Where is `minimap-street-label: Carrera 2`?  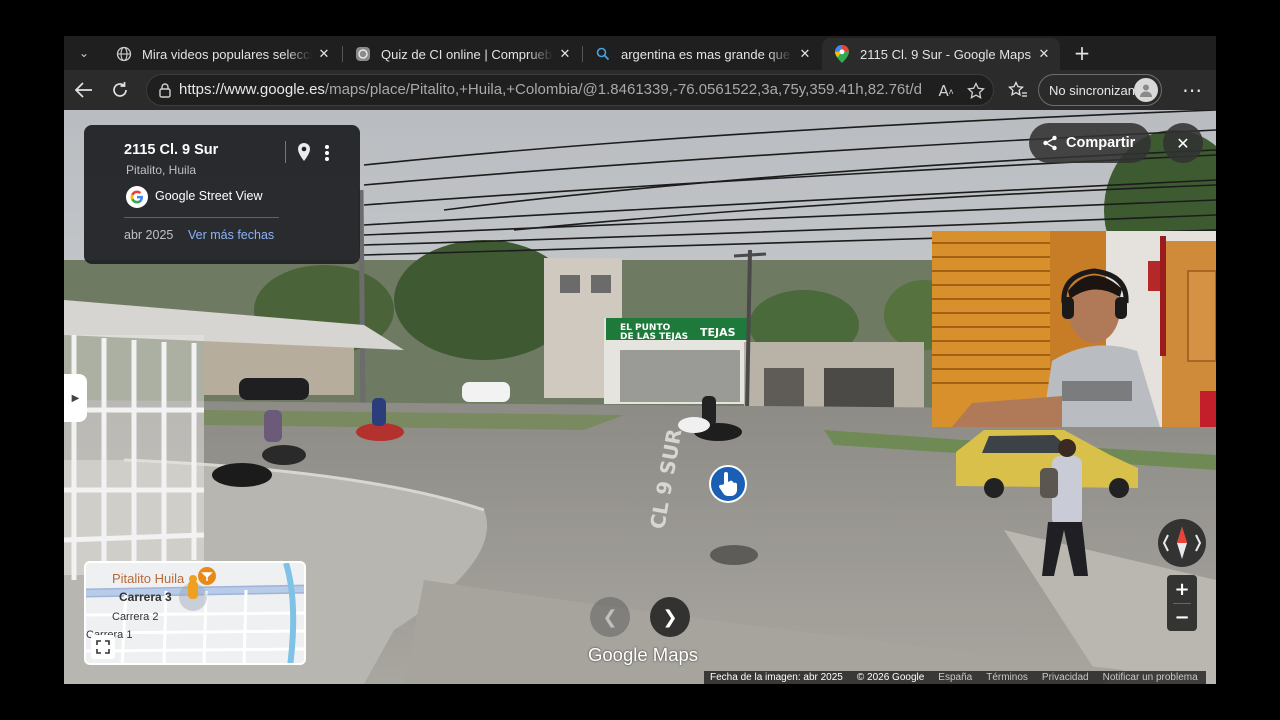
minimap-street-label: Carrera 2 is located at coordinates (135, 617).